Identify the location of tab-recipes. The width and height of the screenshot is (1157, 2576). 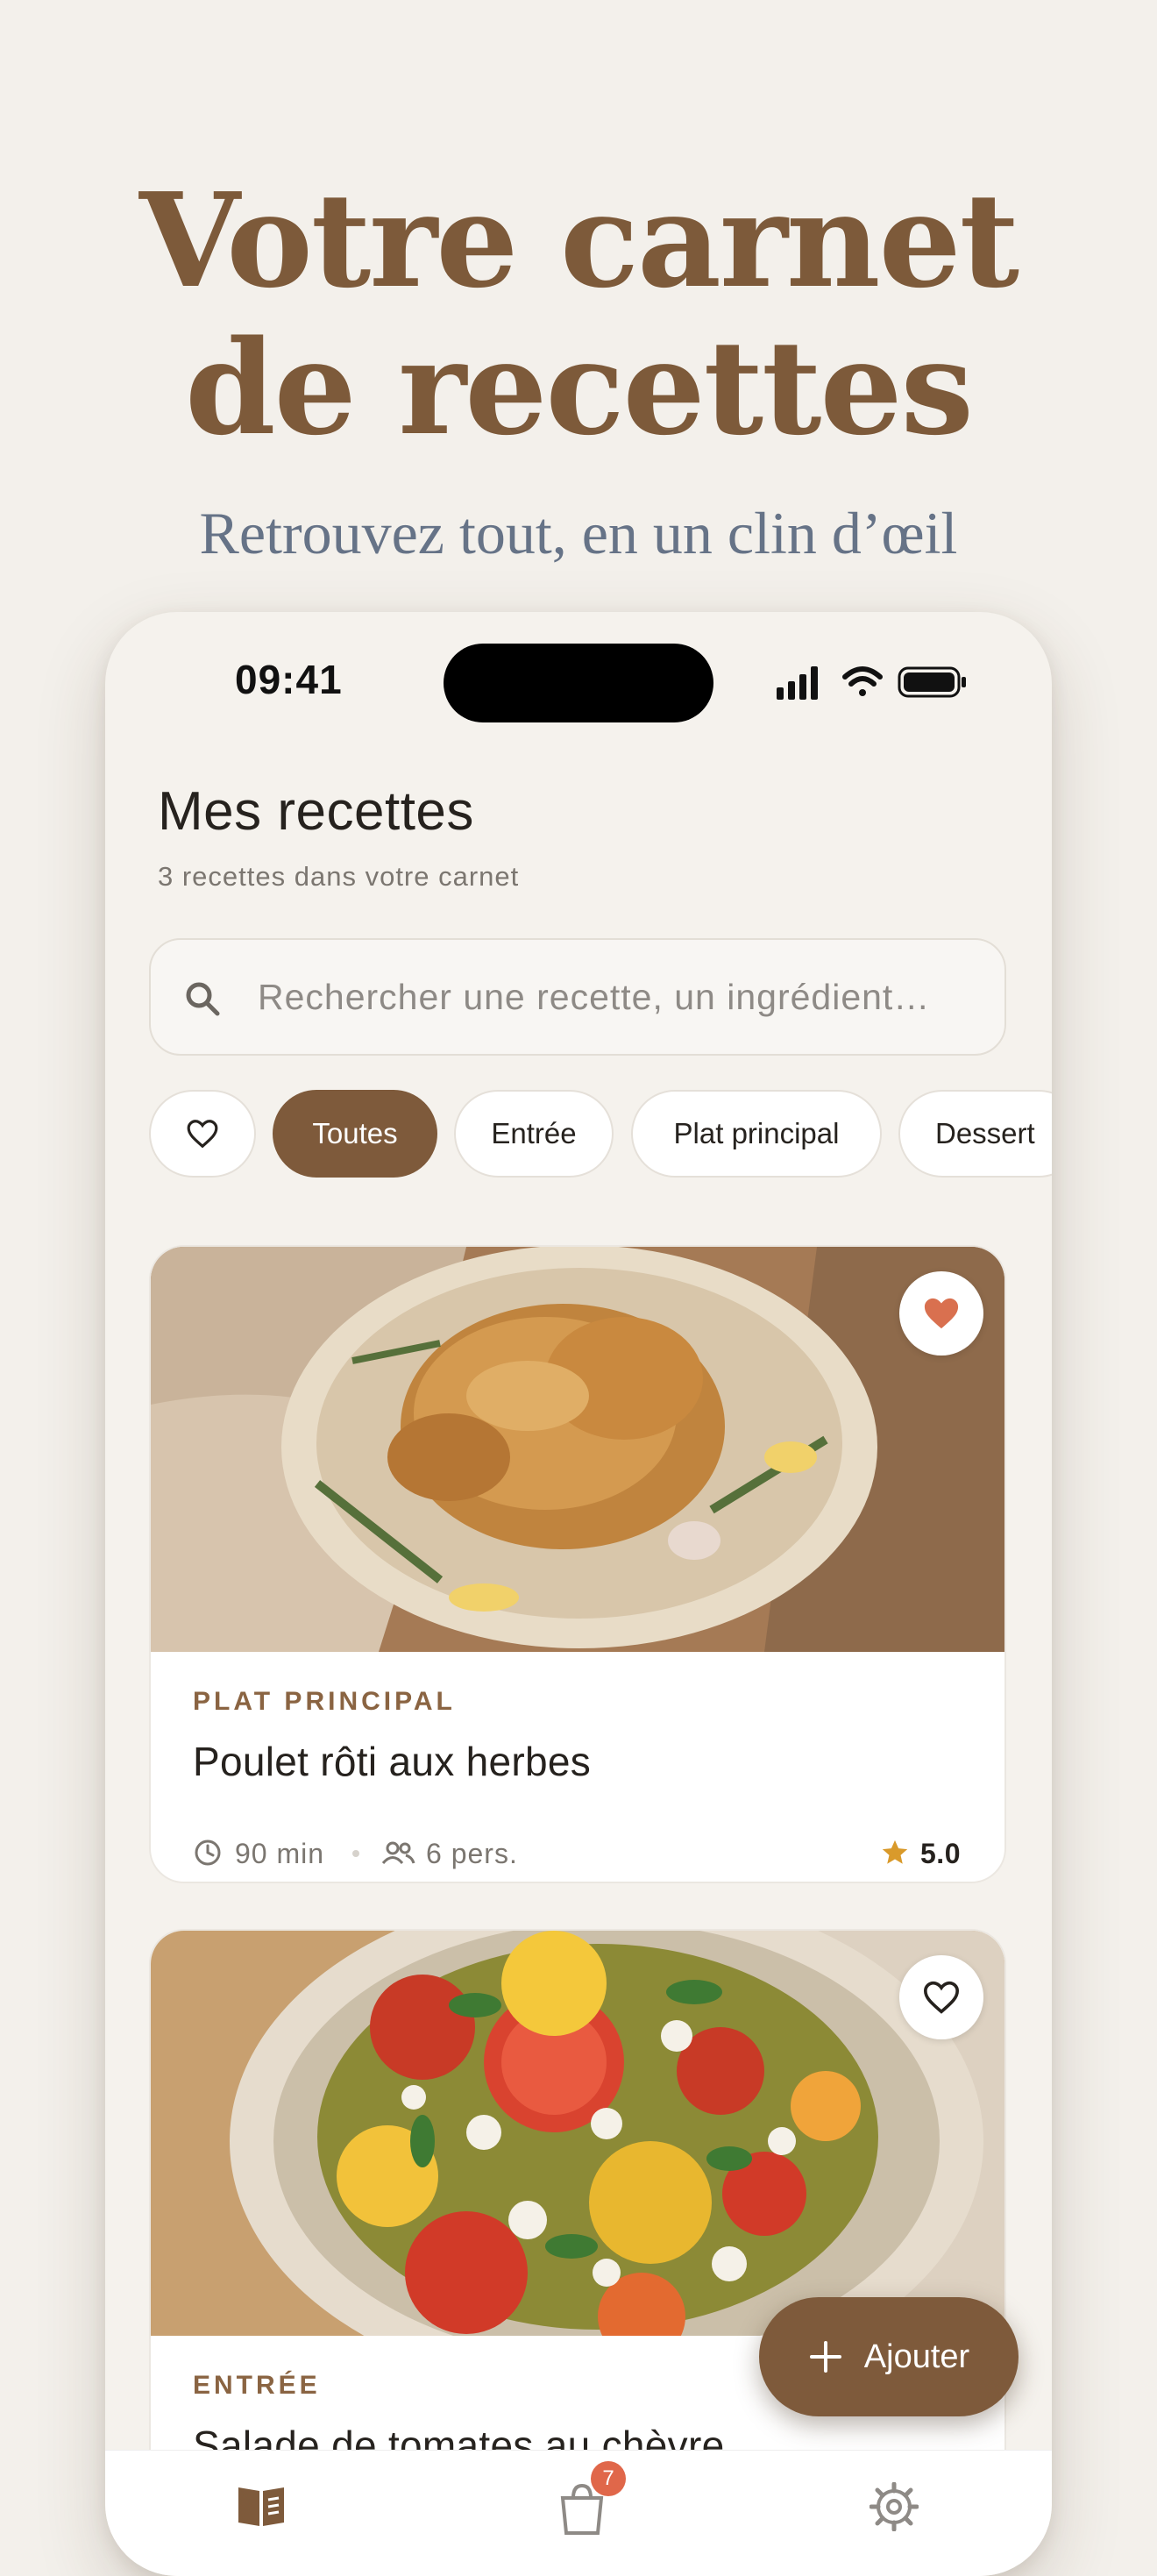
(261, 2508).